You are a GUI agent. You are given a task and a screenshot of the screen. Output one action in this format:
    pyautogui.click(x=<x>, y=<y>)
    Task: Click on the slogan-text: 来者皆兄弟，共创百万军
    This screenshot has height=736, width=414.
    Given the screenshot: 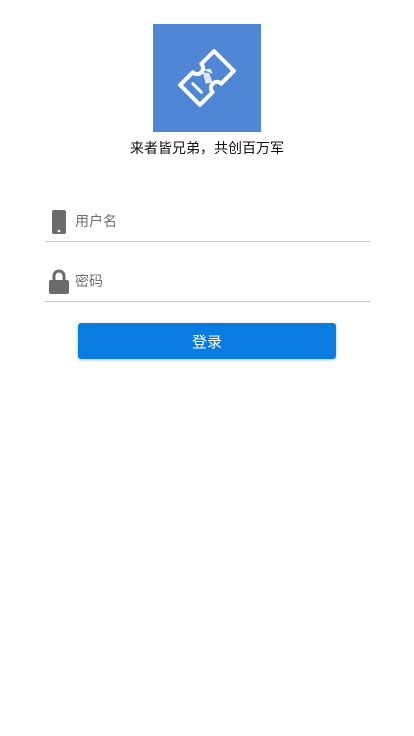 What is the action you would take?
    pyautogui.click(x=207, y=149)
    